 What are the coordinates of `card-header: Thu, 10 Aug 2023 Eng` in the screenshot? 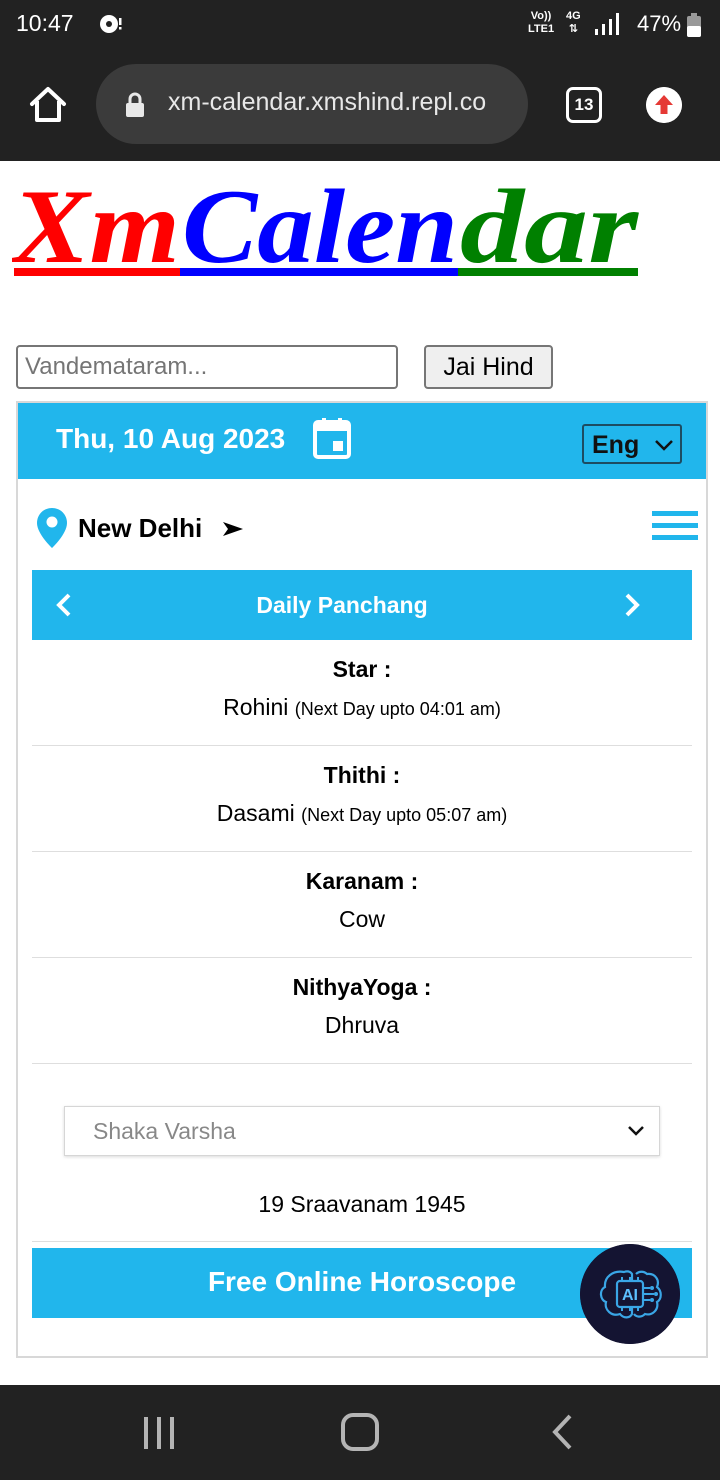 It's located at (362, 441).